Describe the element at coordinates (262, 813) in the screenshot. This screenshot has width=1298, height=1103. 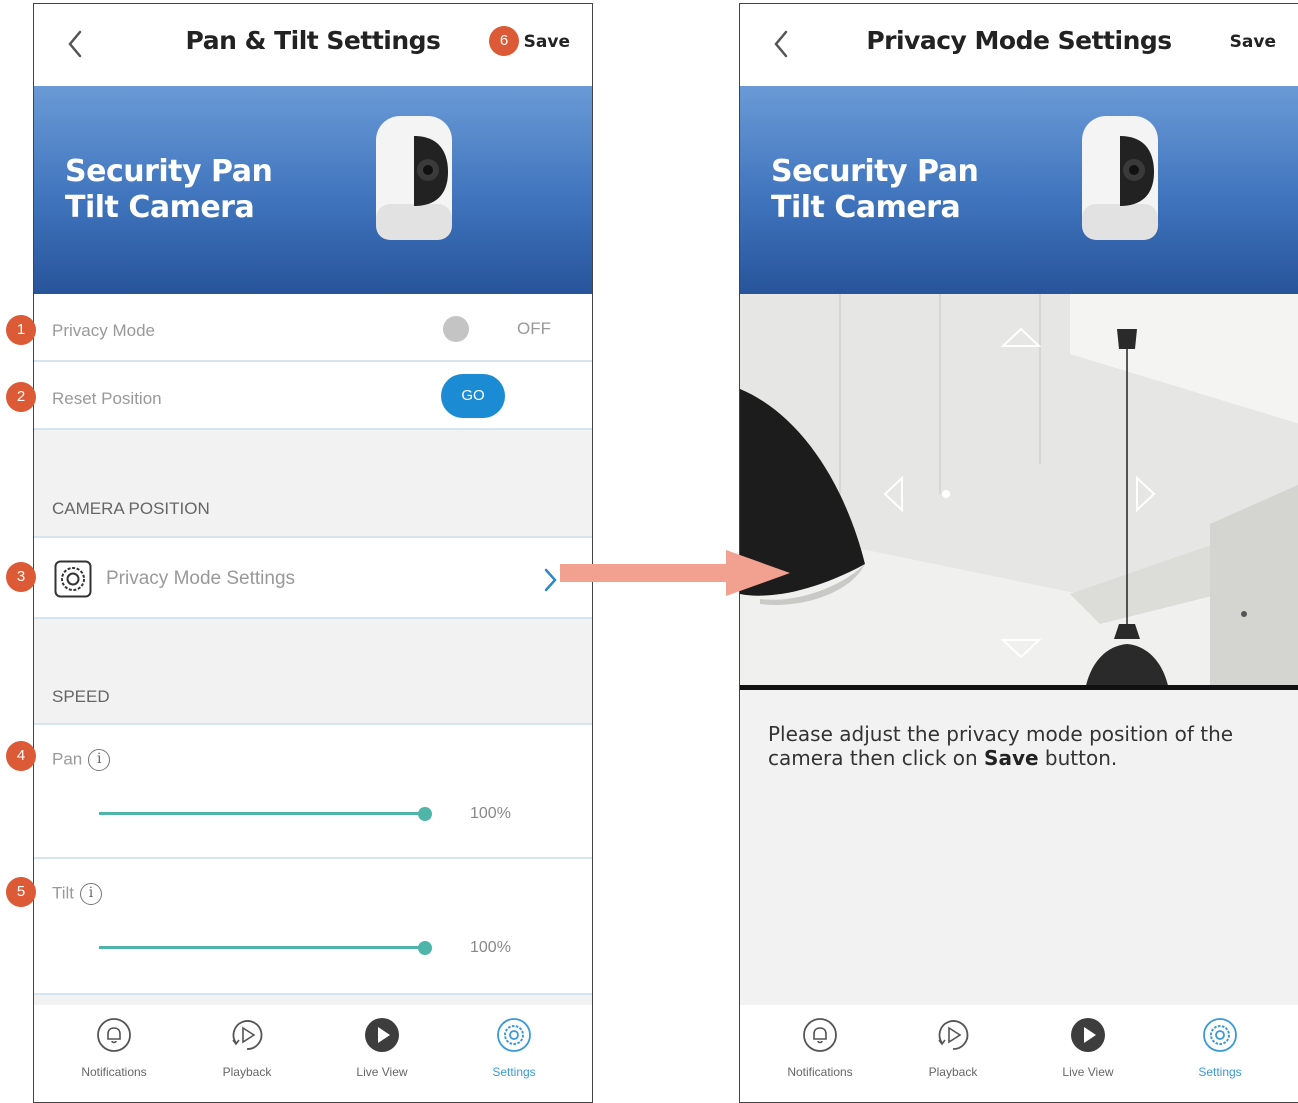
I see `pan-slider` at that location.